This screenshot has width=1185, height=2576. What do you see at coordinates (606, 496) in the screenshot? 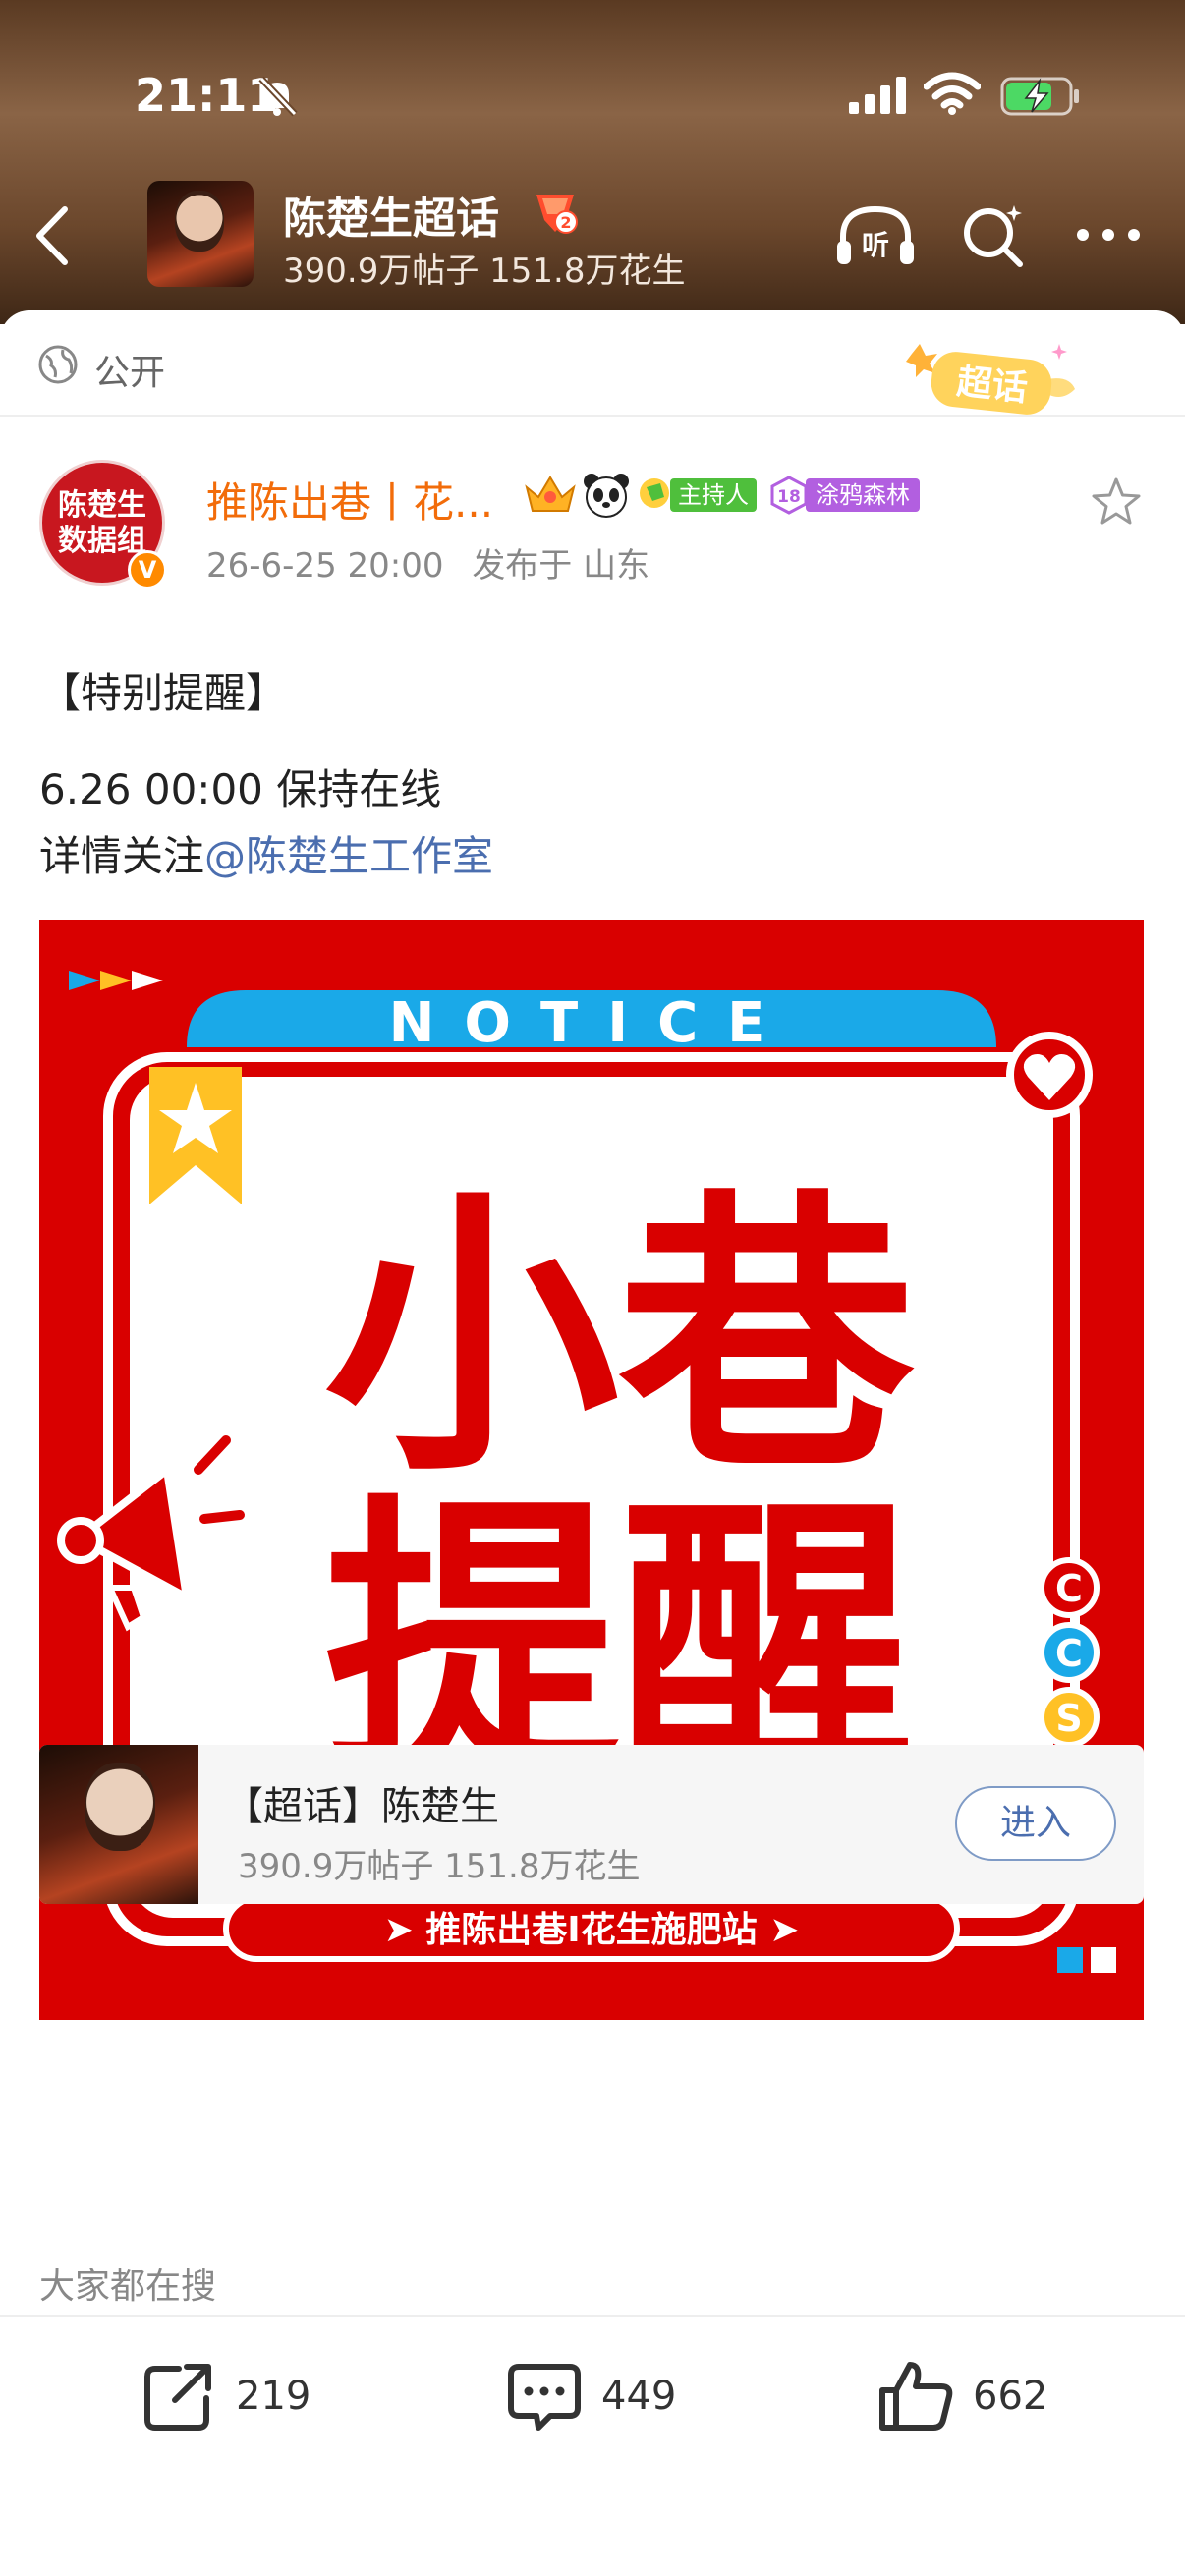
I see `panda-icon` at bounding box center [606, 496].